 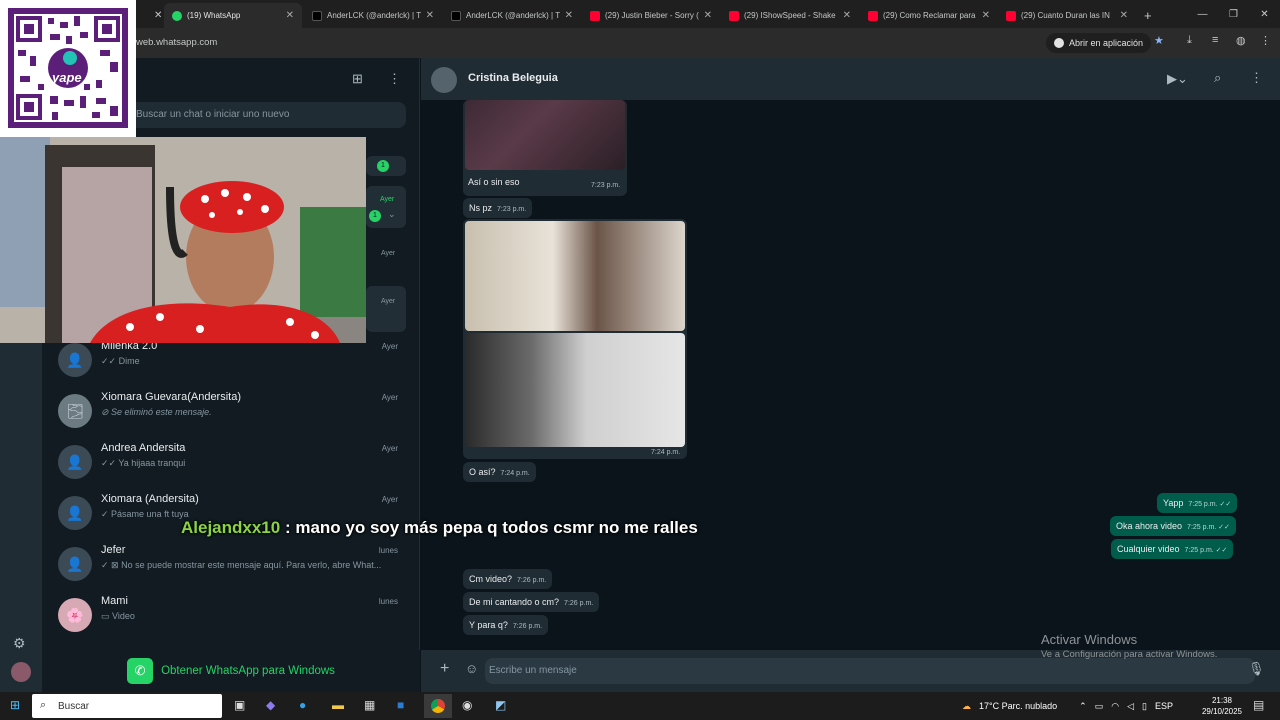 I want to click on message-bubble-in: Cm video? 7:26 p.m., so click(x=508, y=579).